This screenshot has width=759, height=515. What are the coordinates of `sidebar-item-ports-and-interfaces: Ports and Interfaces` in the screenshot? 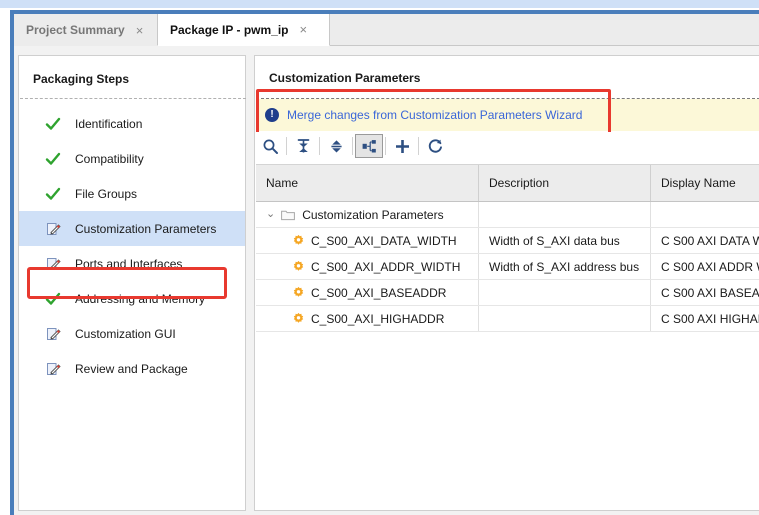 It's located at (132, 263).